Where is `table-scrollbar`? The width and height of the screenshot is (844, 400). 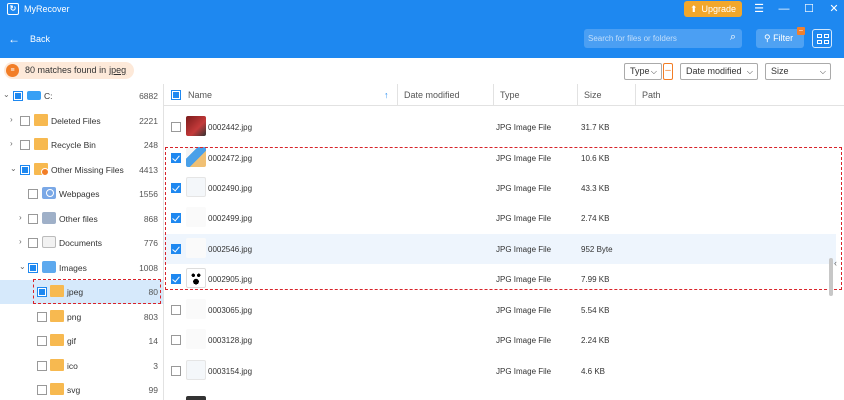 table-scrollbar is located at coordinates (831, 277).